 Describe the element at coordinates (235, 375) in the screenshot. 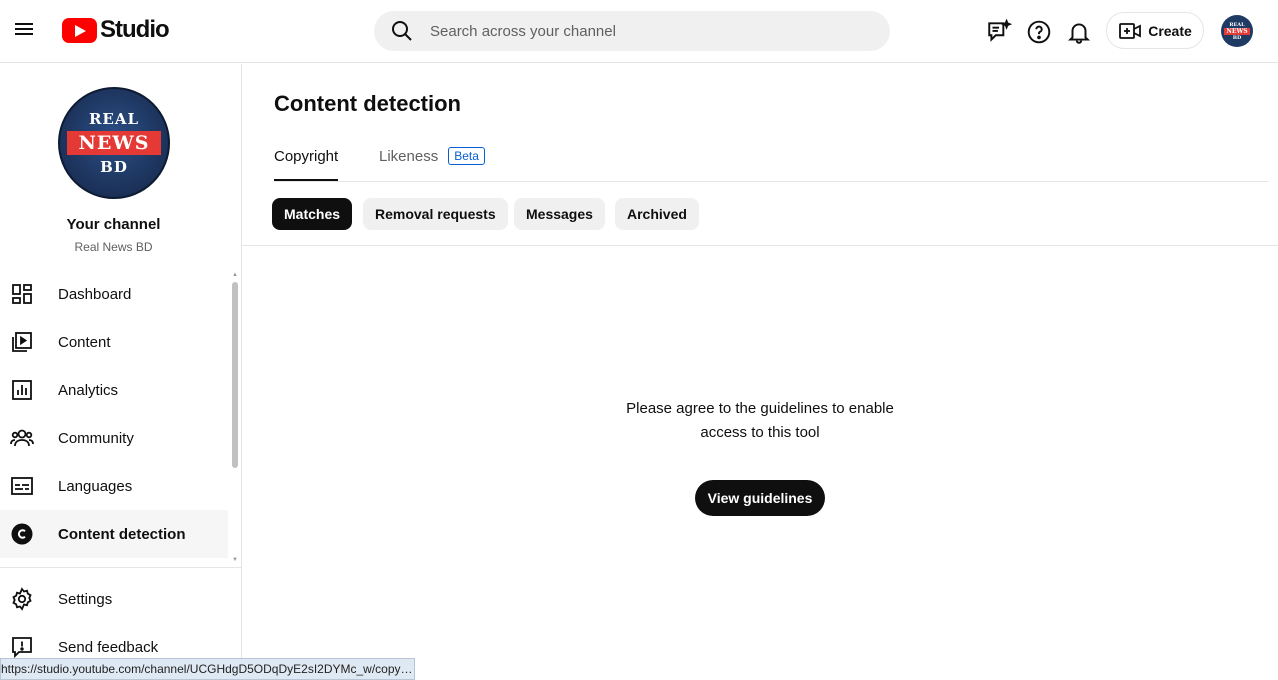

I see `sidebar-scrollbar` at that location.